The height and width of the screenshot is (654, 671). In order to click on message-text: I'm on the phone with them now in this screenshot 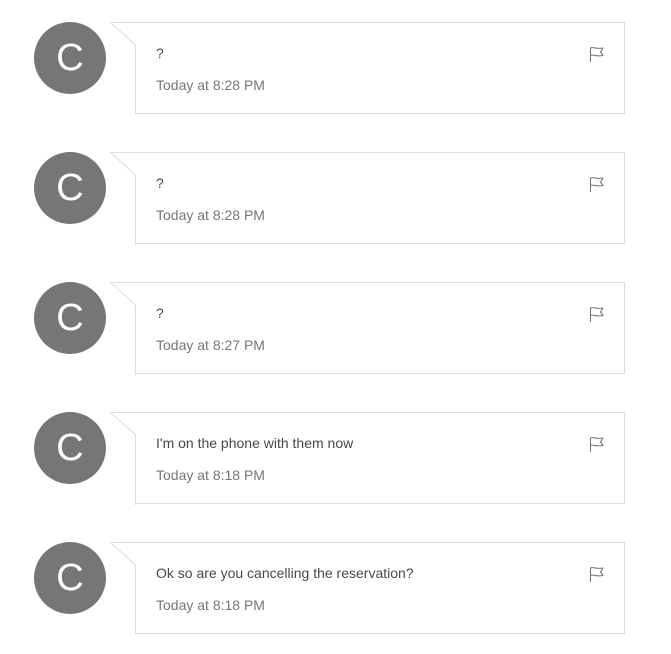, I will do `click(255, 443)`.